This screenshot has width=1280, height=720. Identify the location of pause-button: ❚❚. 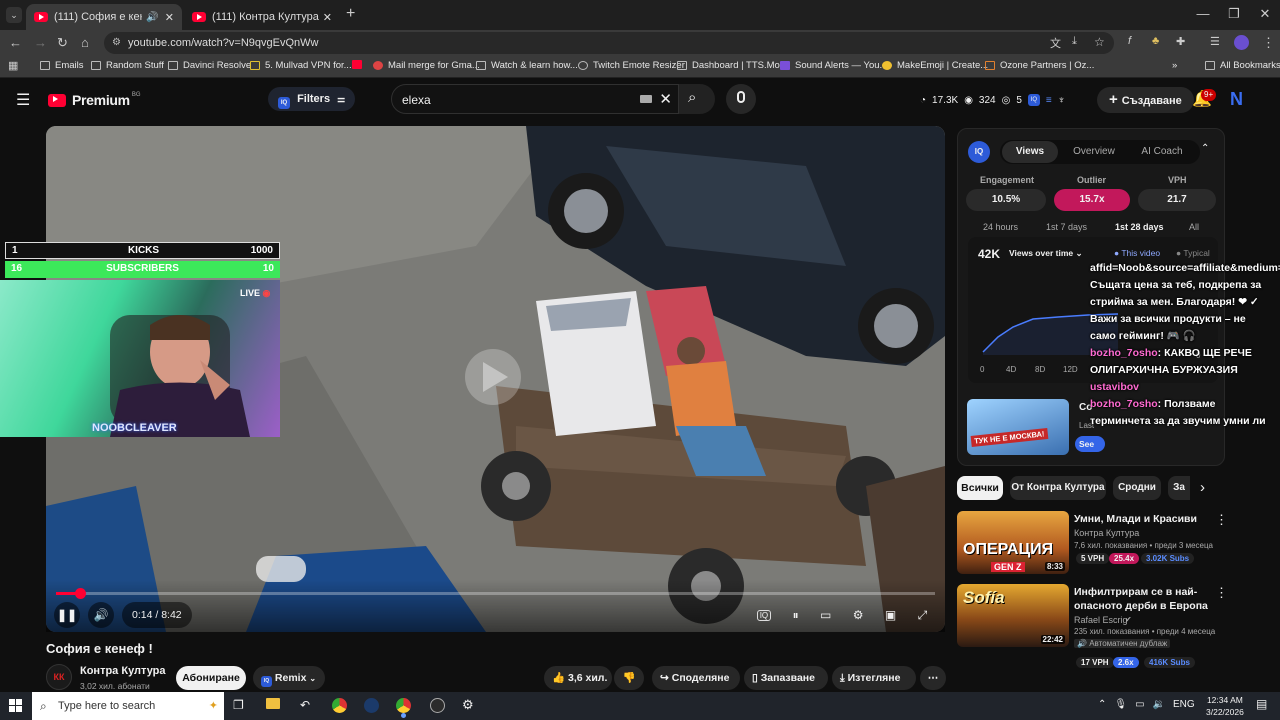
(67, 615).